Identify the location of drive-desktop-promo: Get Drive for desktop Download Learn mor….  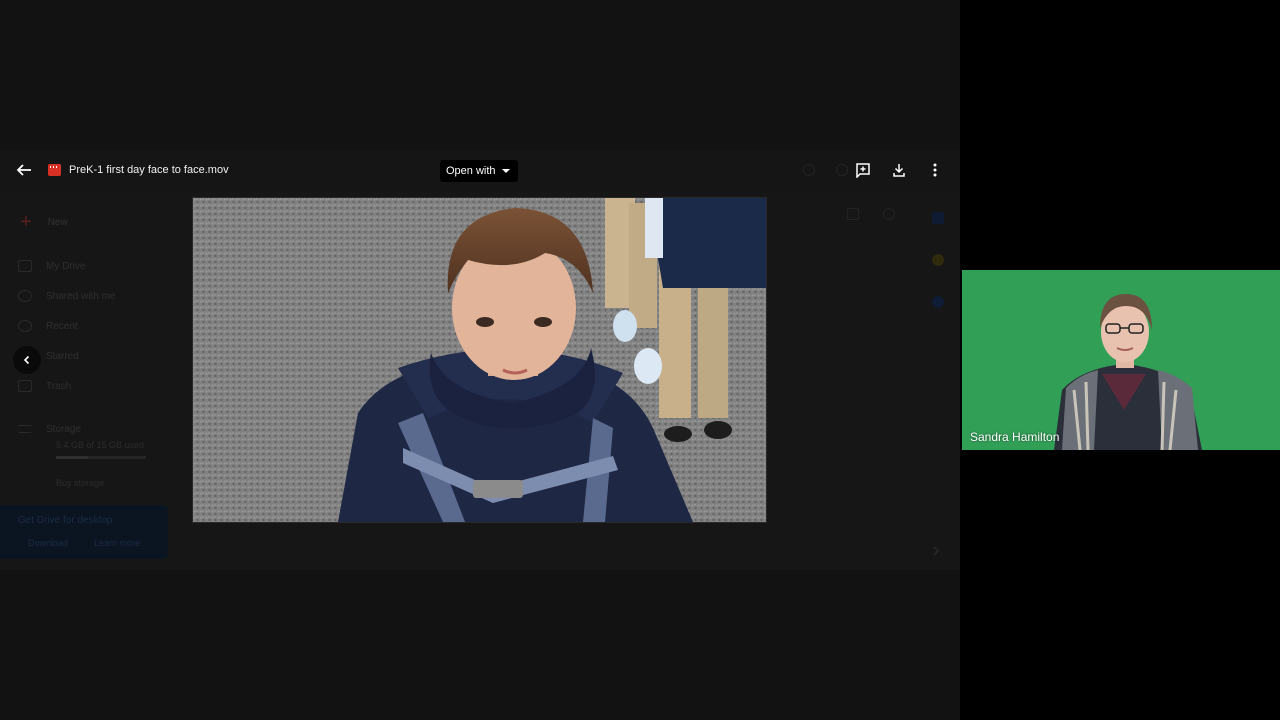
(84, 532).